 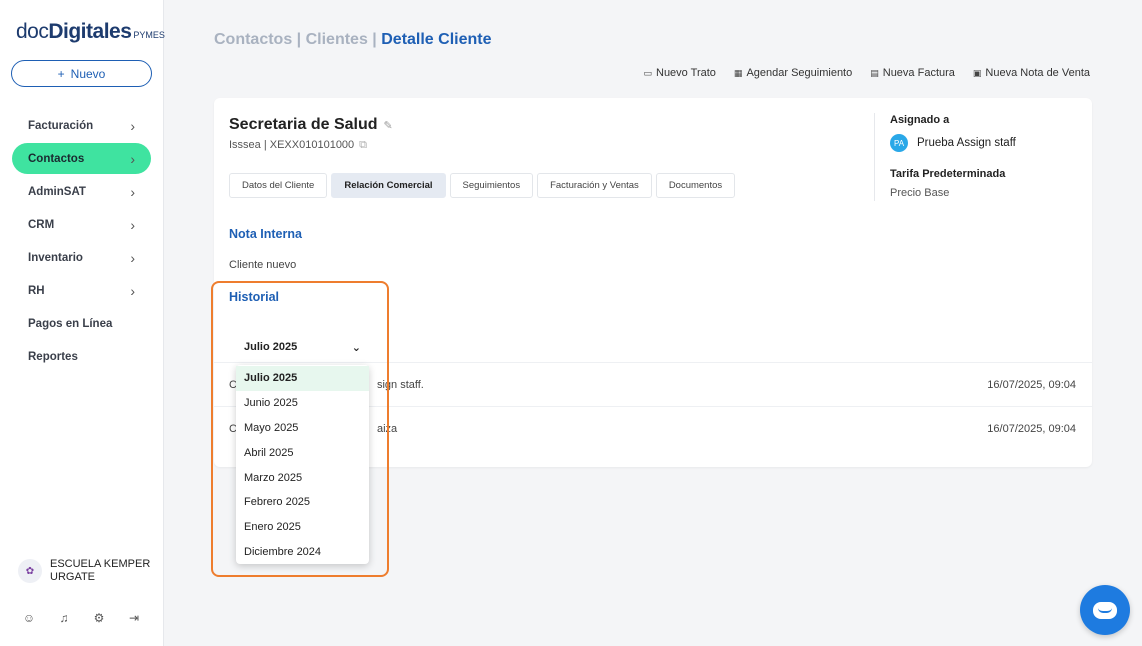 I want to click on tab-relacion-comercial: Relación Comercial, so click(x=388, y=185).